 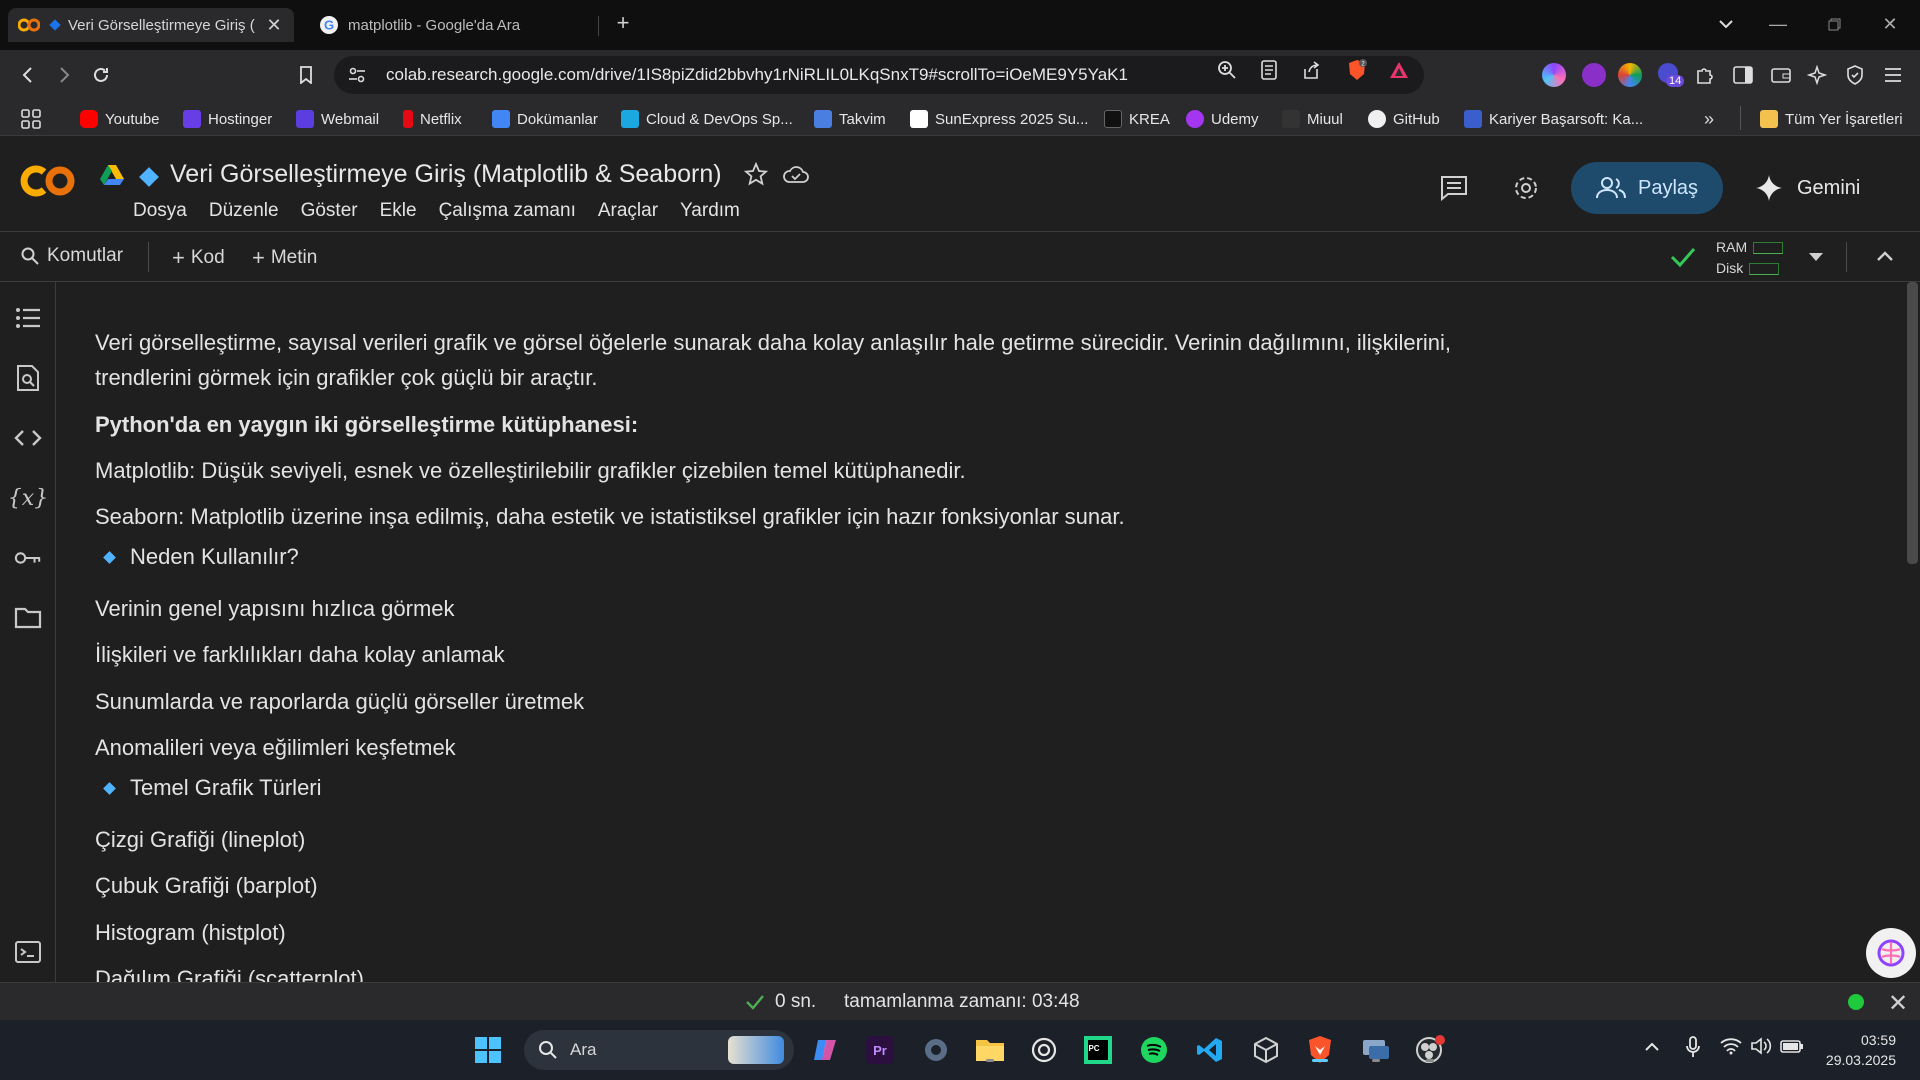 I want to click on brave-rewards-icon, so click(x=1399, y=70).